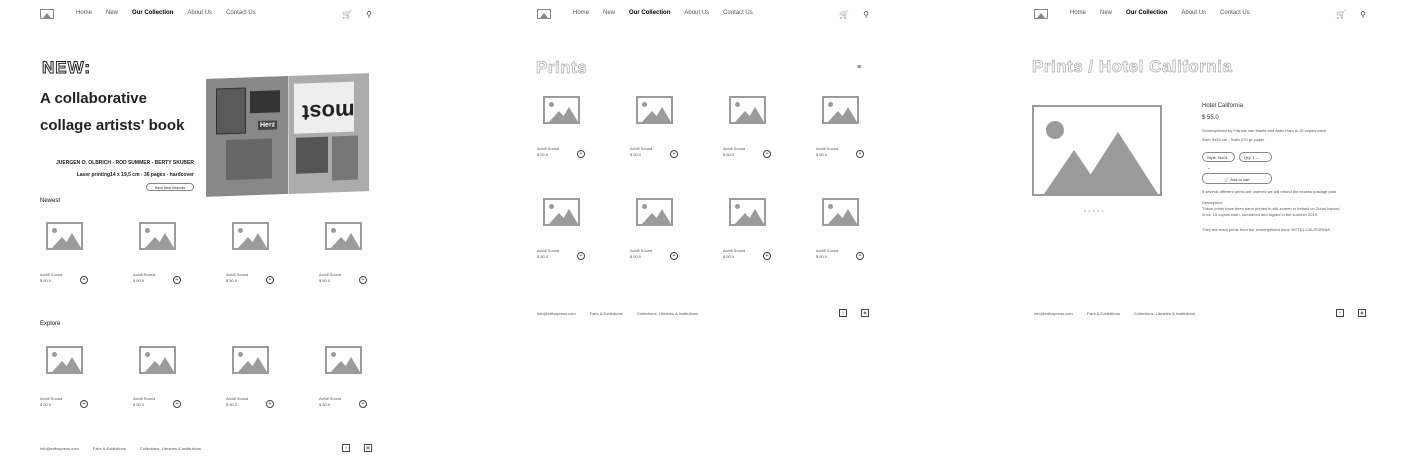  What do you see at coordinates (170, 187) in the screenshot?
I see `hero-button: Have New Artworks` at bounding box center [170, 187].